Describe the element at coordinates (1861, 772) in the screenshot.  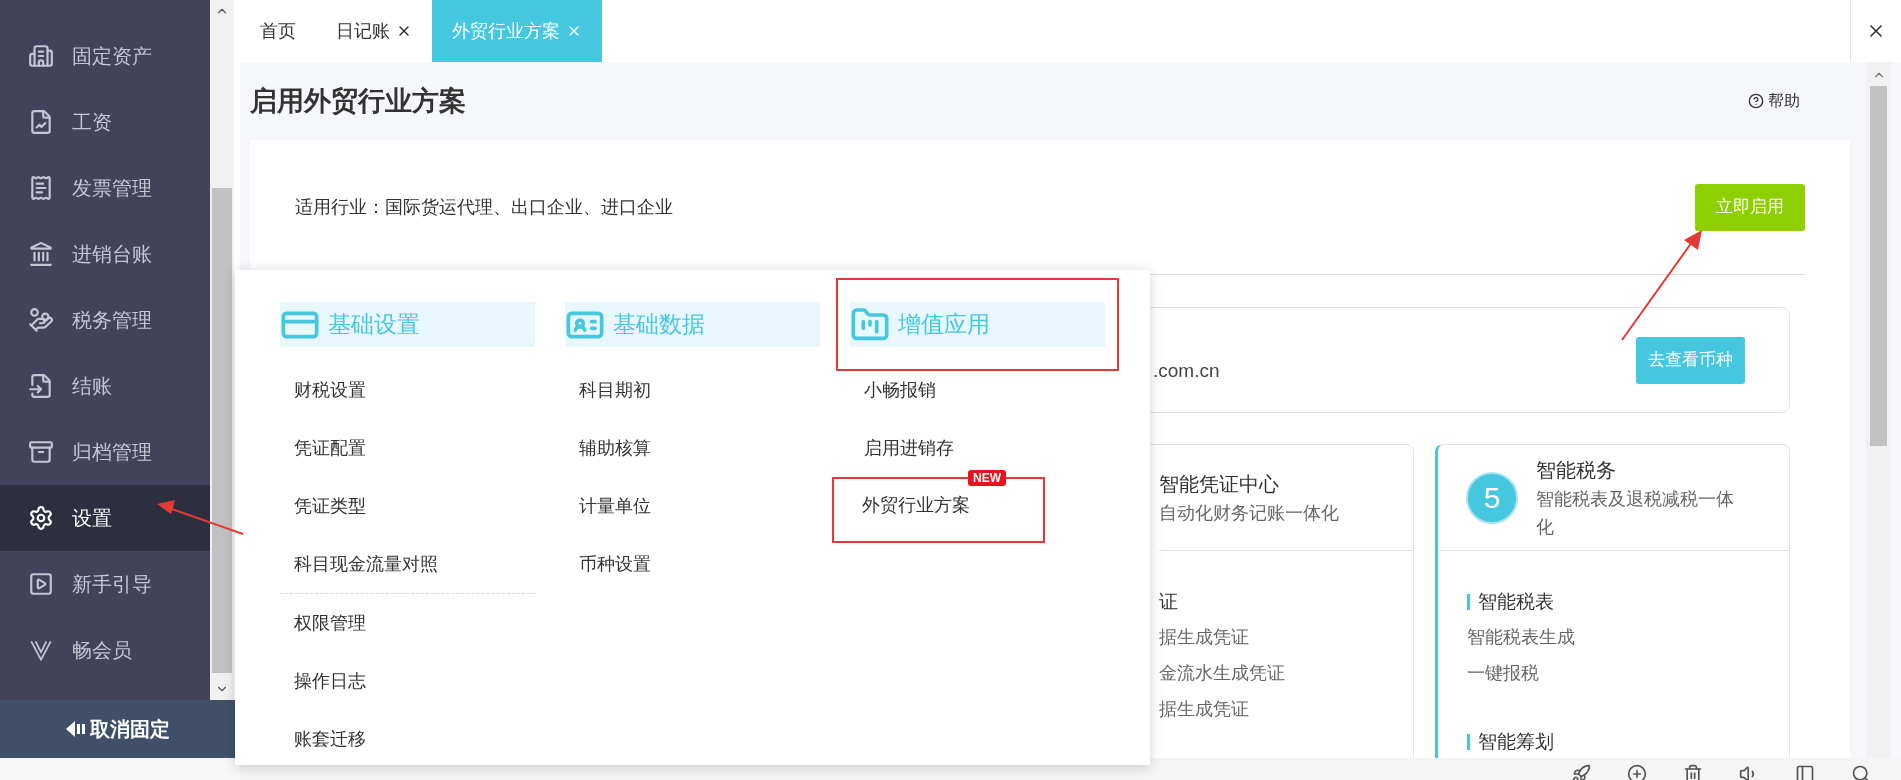
I see `search-icon` at that location.